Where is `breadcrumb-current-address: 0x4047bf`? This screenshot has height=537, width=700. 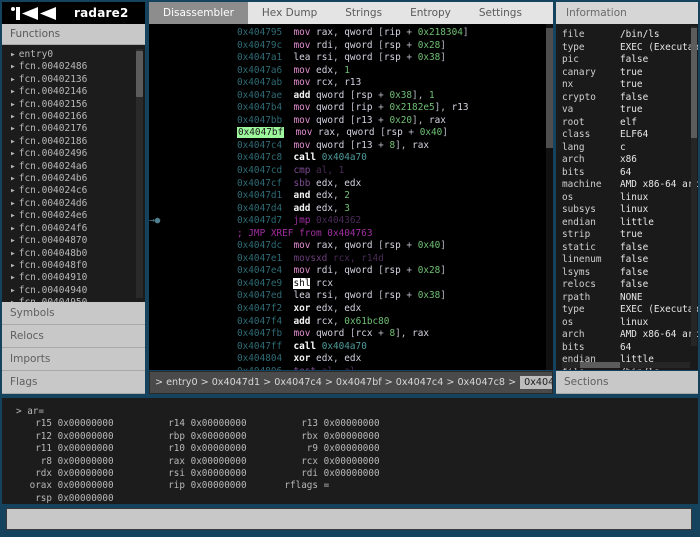
breadcrumb-current-address: 0x4047bf is located at coordinates (536, 382).